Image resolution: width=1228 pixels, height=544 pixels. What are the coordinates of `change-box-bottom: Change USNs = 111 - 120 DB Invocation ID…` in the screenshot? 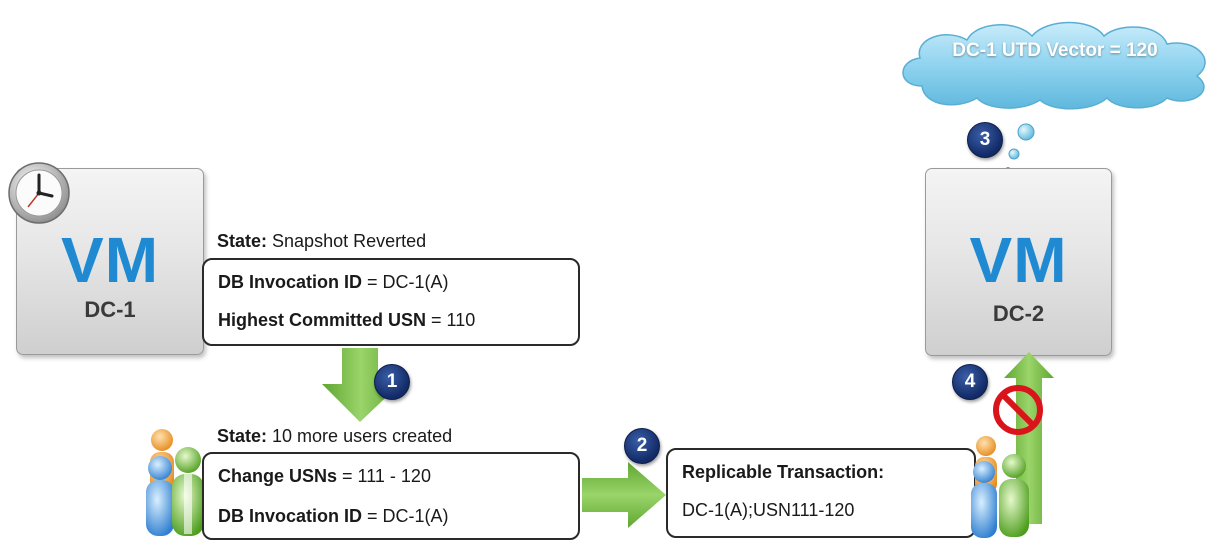 It's located at (391, 496).